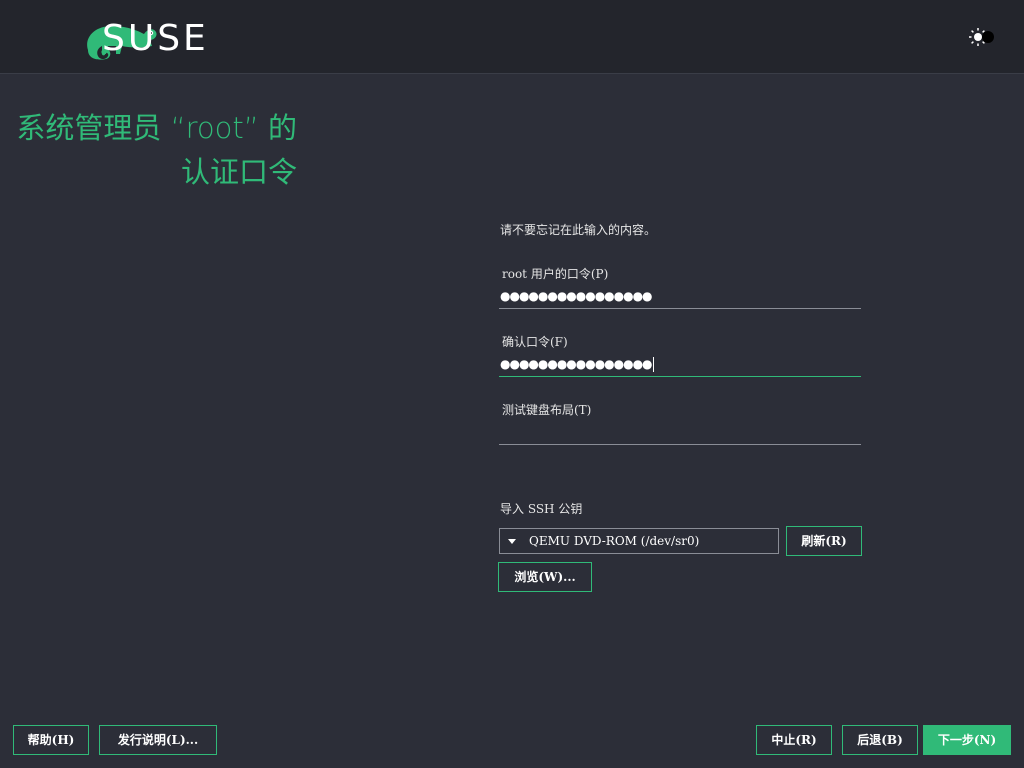 This screenshot has width=1024, height=768. I want to click on next-button: 下一步(N), so click(967, 740).